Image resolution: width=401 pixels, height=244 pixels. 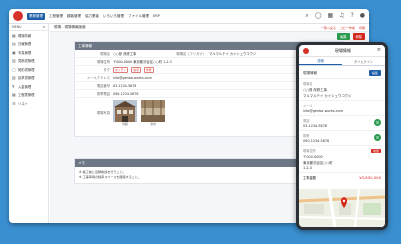 What do you see at coordinates (362, 28) in the screenshot?
I see `print-link: 印刷` at bounding box center [362, 28].